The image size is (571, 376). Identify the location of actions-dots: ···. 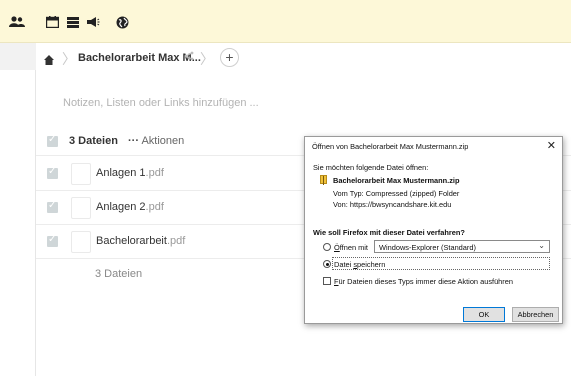
(133, 141).